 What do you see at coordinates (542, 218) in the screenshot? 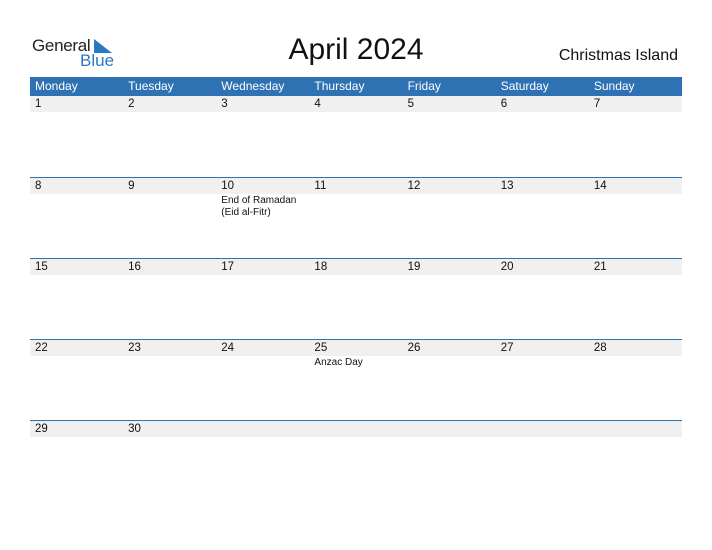
I see `day-cell: 13` at bounding box center [542, 218].